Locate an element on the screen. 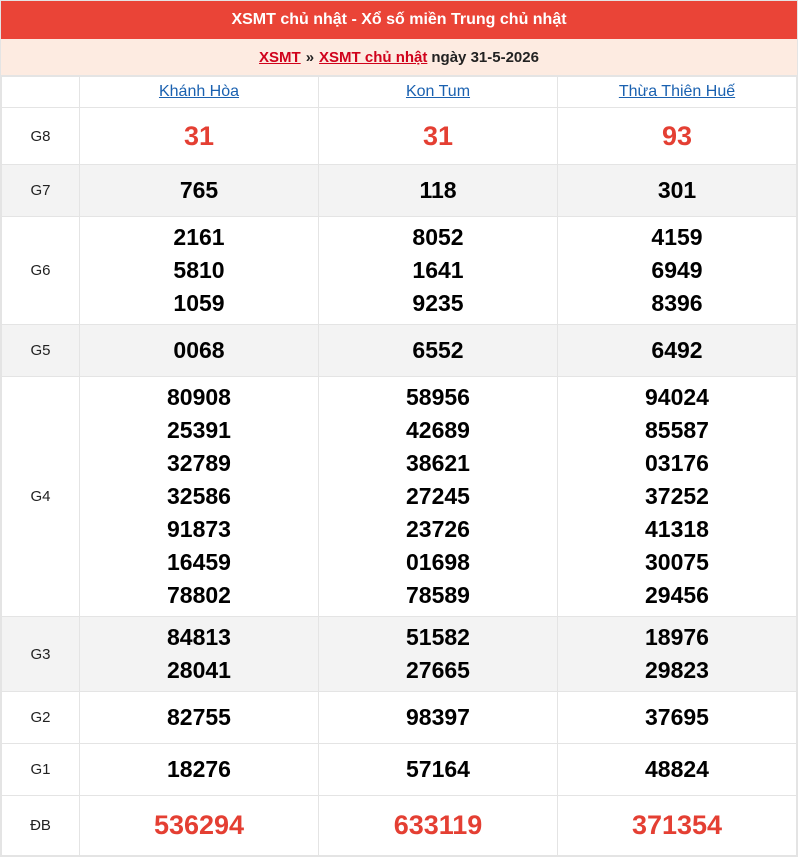 The height and width of the screenshot is (857, 798). prize-number: 37695 is located at coordinates (677, 717).